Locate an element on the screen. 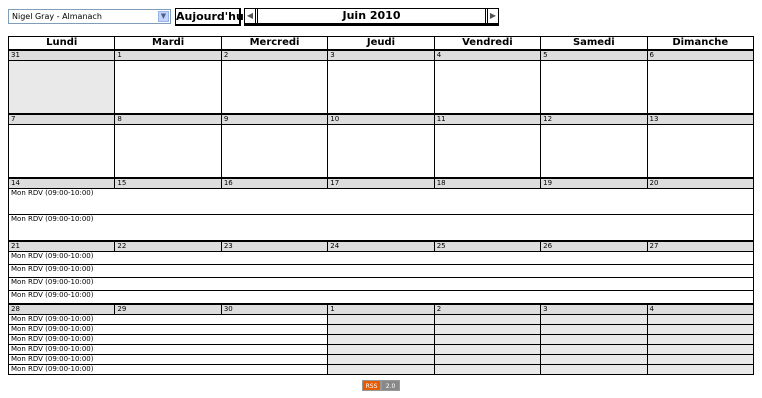 This screenshot has height=398, width=762. day-number: 21 is located at coordinates (61, 246).